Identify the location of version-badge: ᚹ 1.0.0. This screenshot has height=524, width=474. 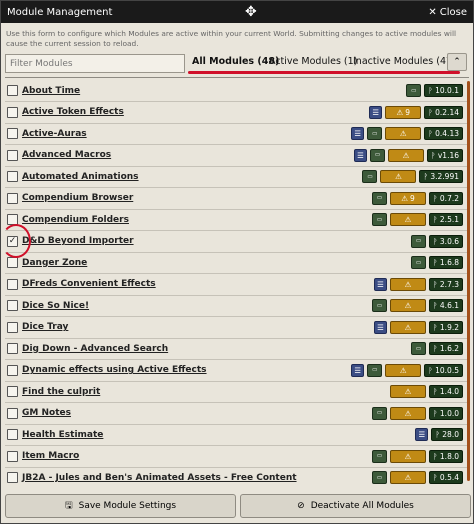
(446, 413).